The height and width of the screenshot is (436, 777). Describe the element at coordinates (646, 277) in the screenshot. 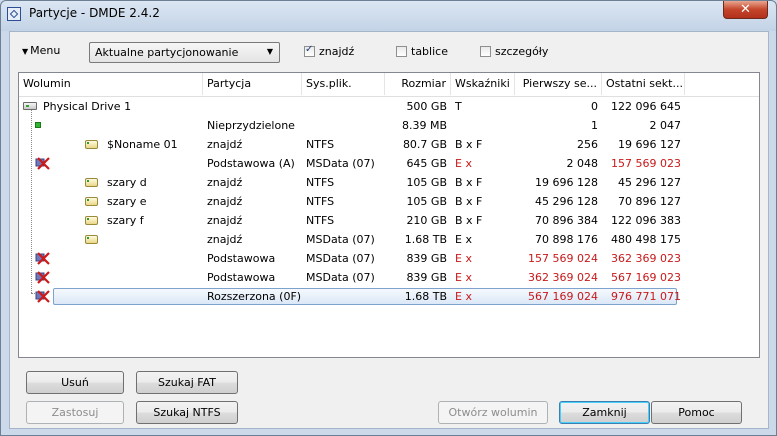

I see `cell-ostatni: 567 169 023` at that location.